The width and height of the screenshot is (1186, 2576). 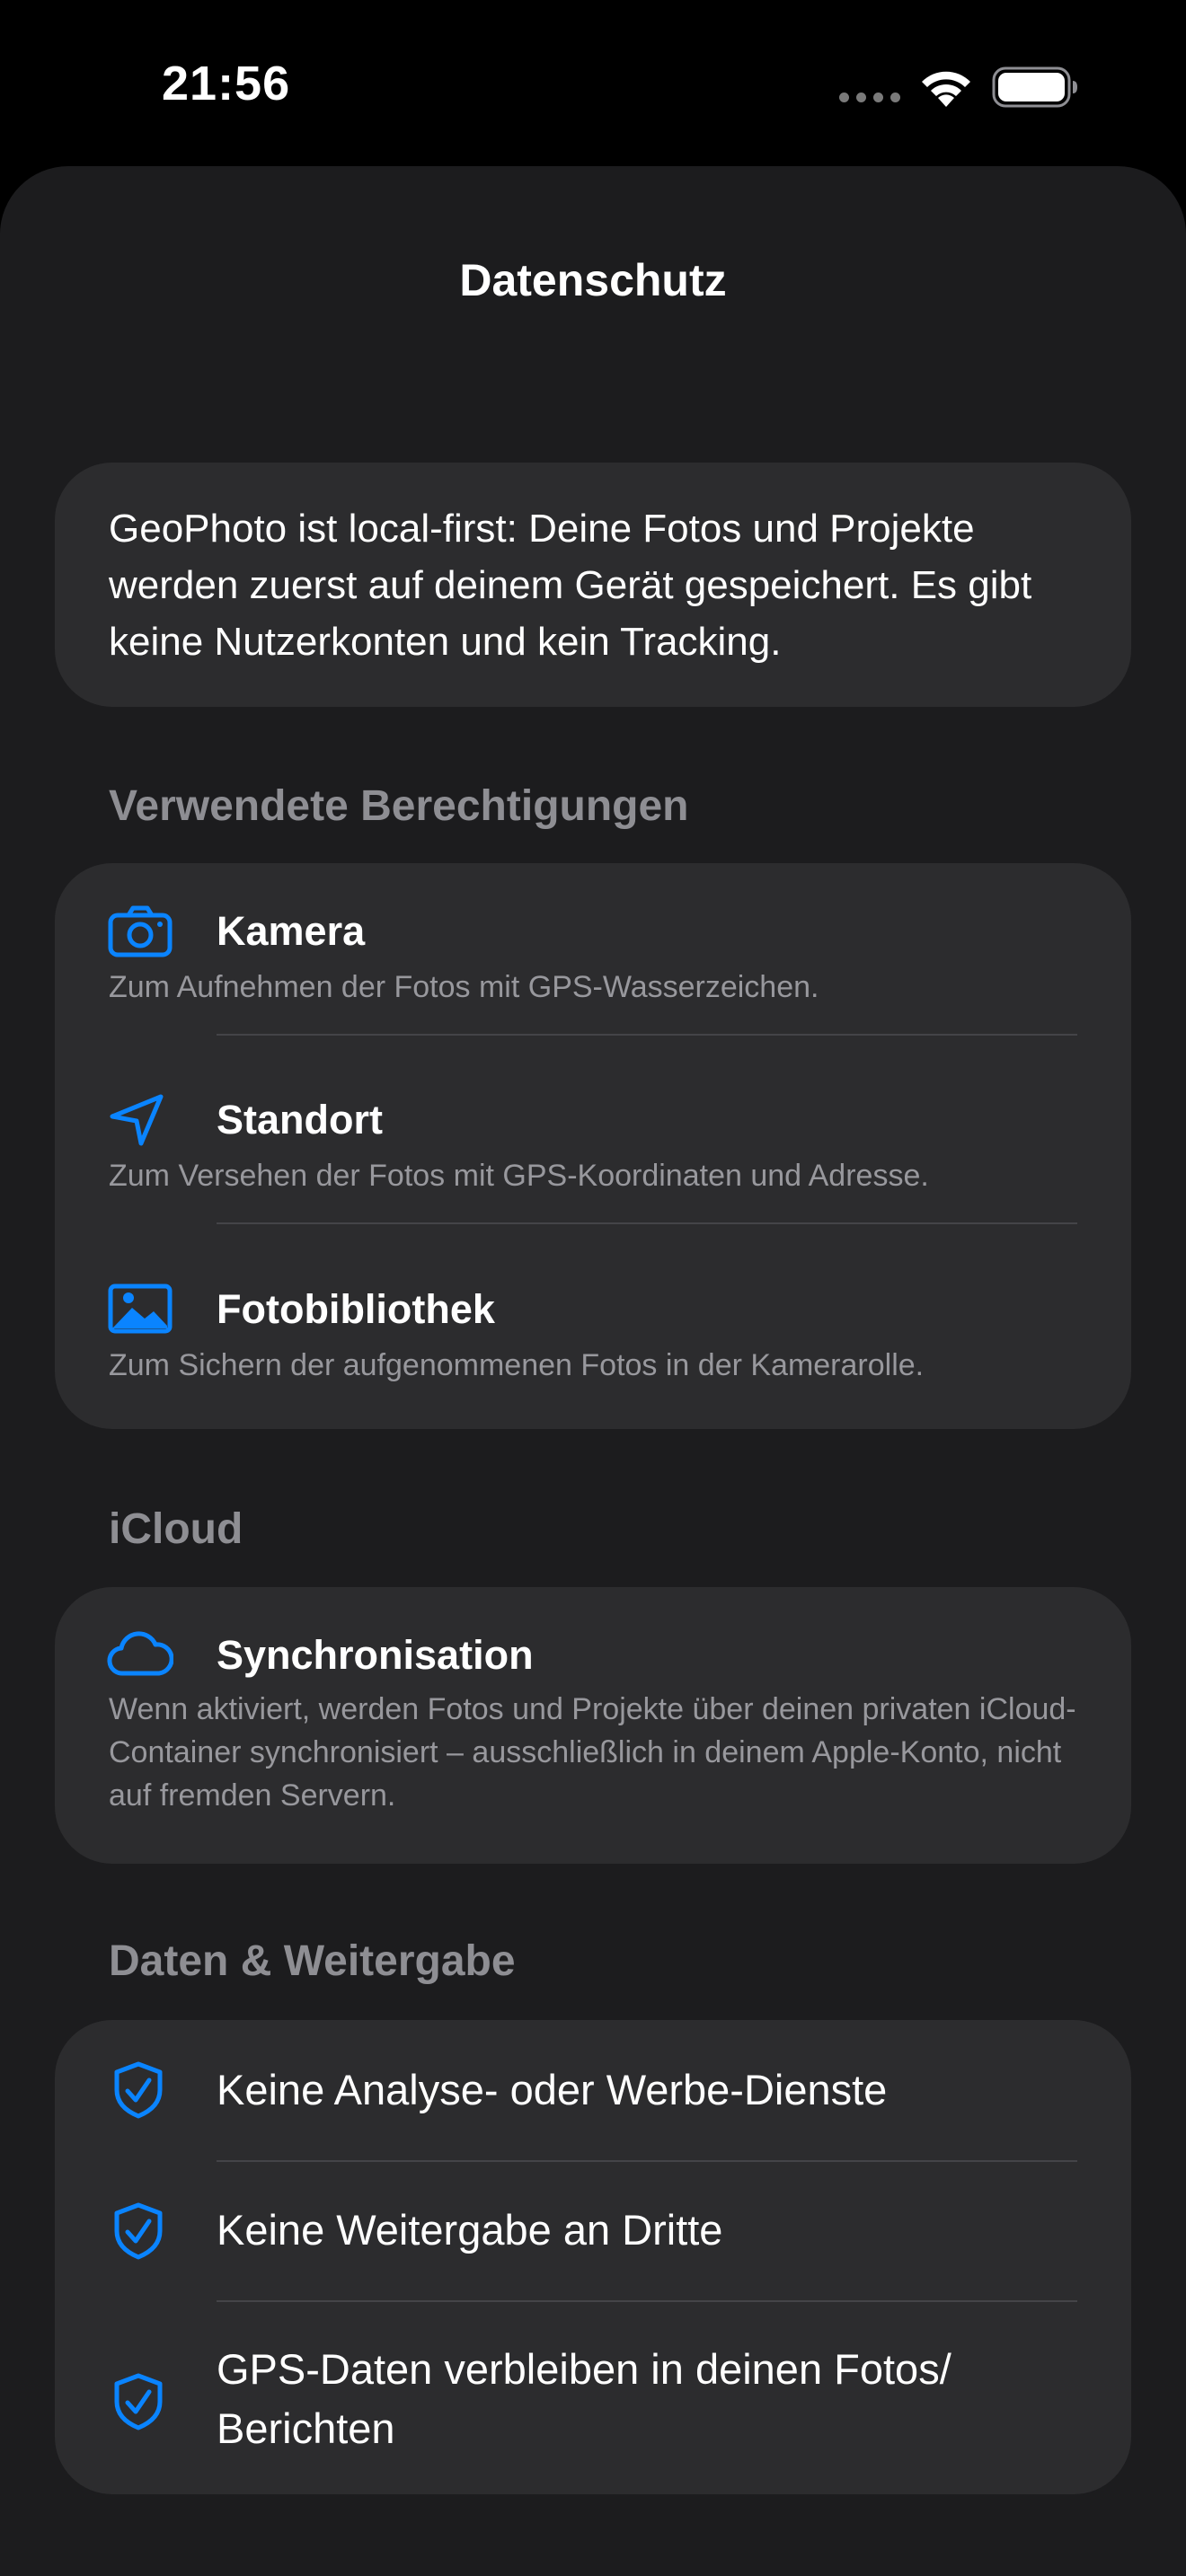 What do you see at coordinates (946, 89) in the screenshot?
I see `wifi-icon` at bounding box center [946, 89].